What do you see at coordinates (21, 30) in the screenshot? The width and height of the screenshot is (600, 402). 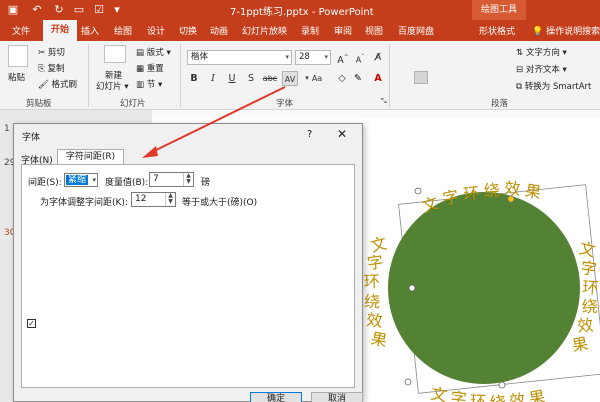 I see `tab-file: 文件` at bounding box center [21, 30].